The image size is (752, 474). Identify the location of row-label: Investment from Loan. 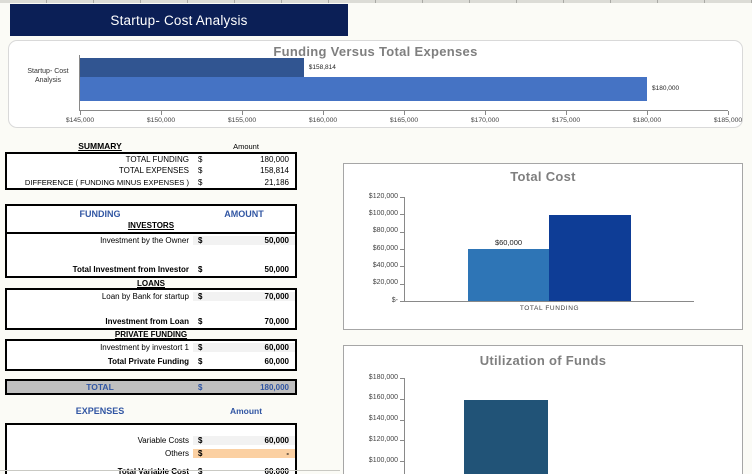
(147, 321).